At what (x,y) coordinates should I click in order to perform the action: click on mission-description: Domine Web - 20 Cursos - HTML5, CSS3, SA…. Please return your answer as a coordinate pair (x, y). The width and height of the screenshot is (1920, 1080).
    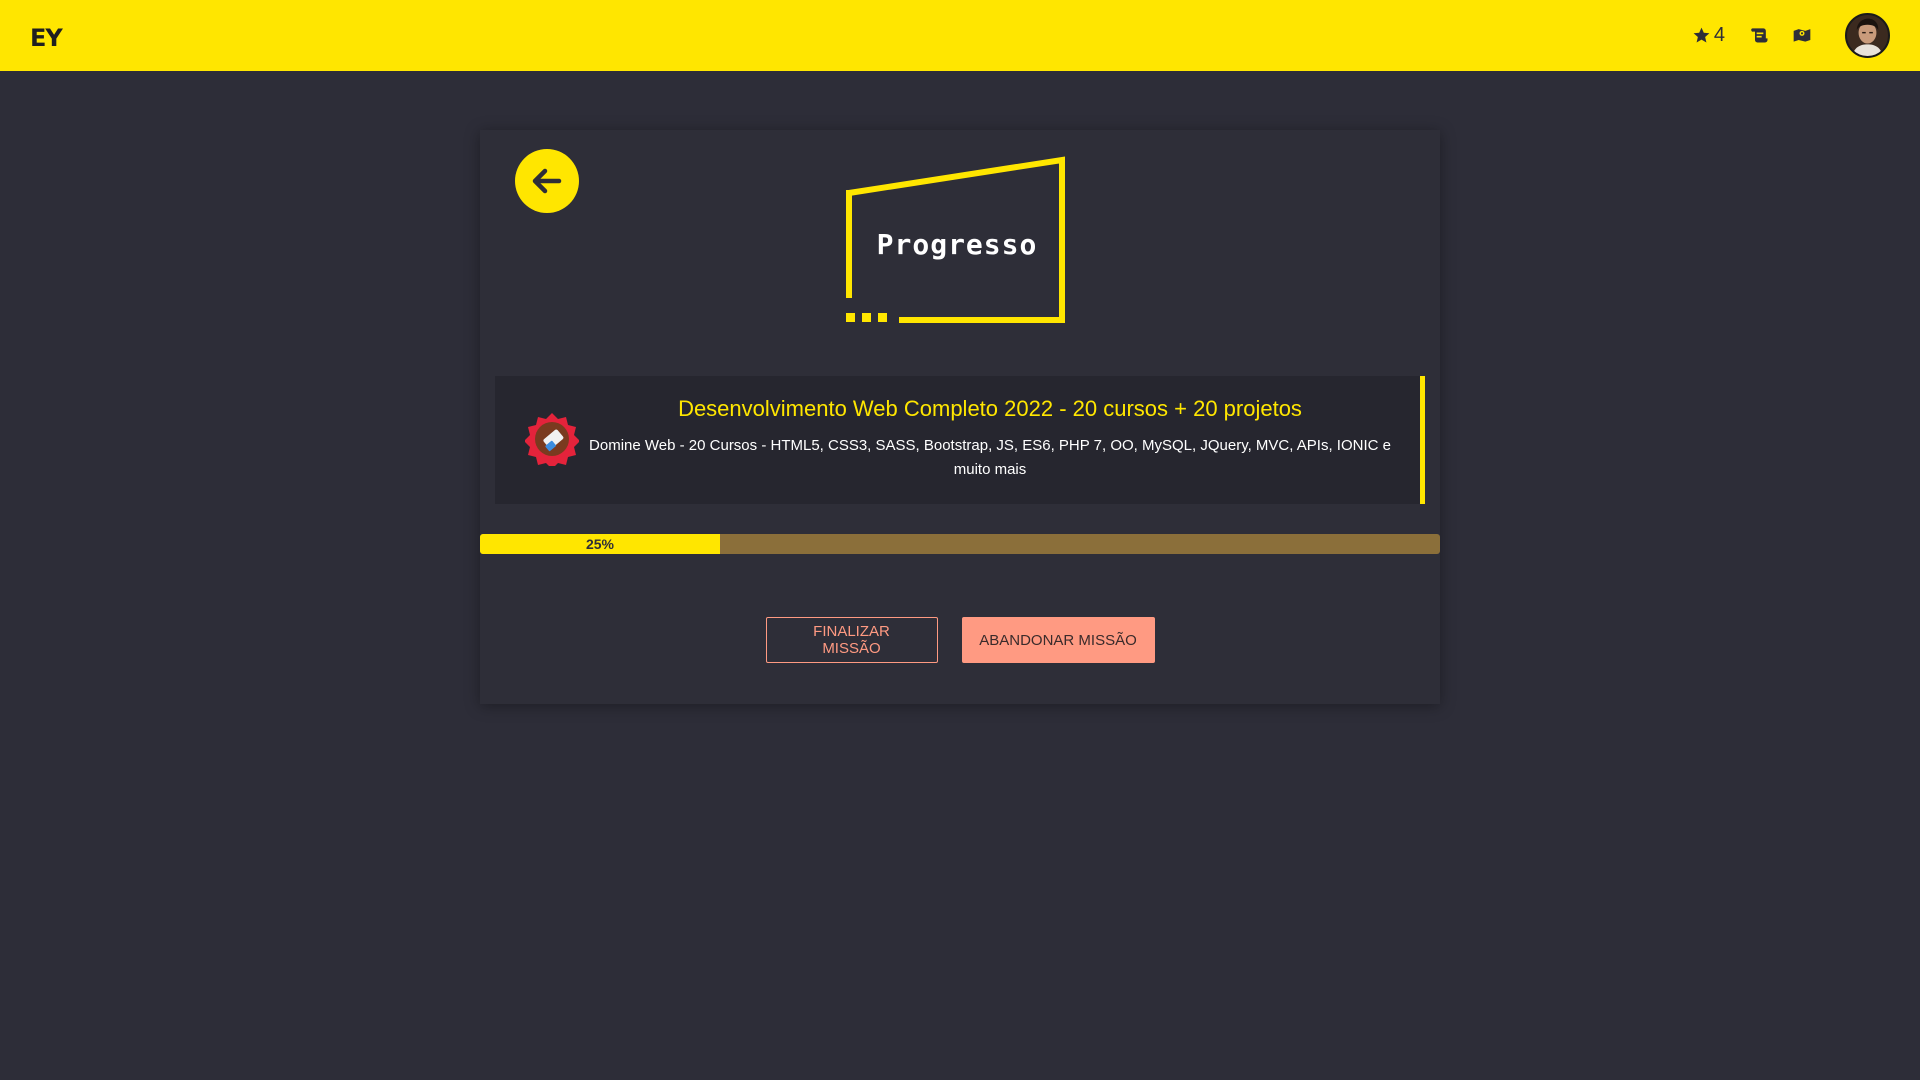
    Looking at the image, I should click on (990, 457).